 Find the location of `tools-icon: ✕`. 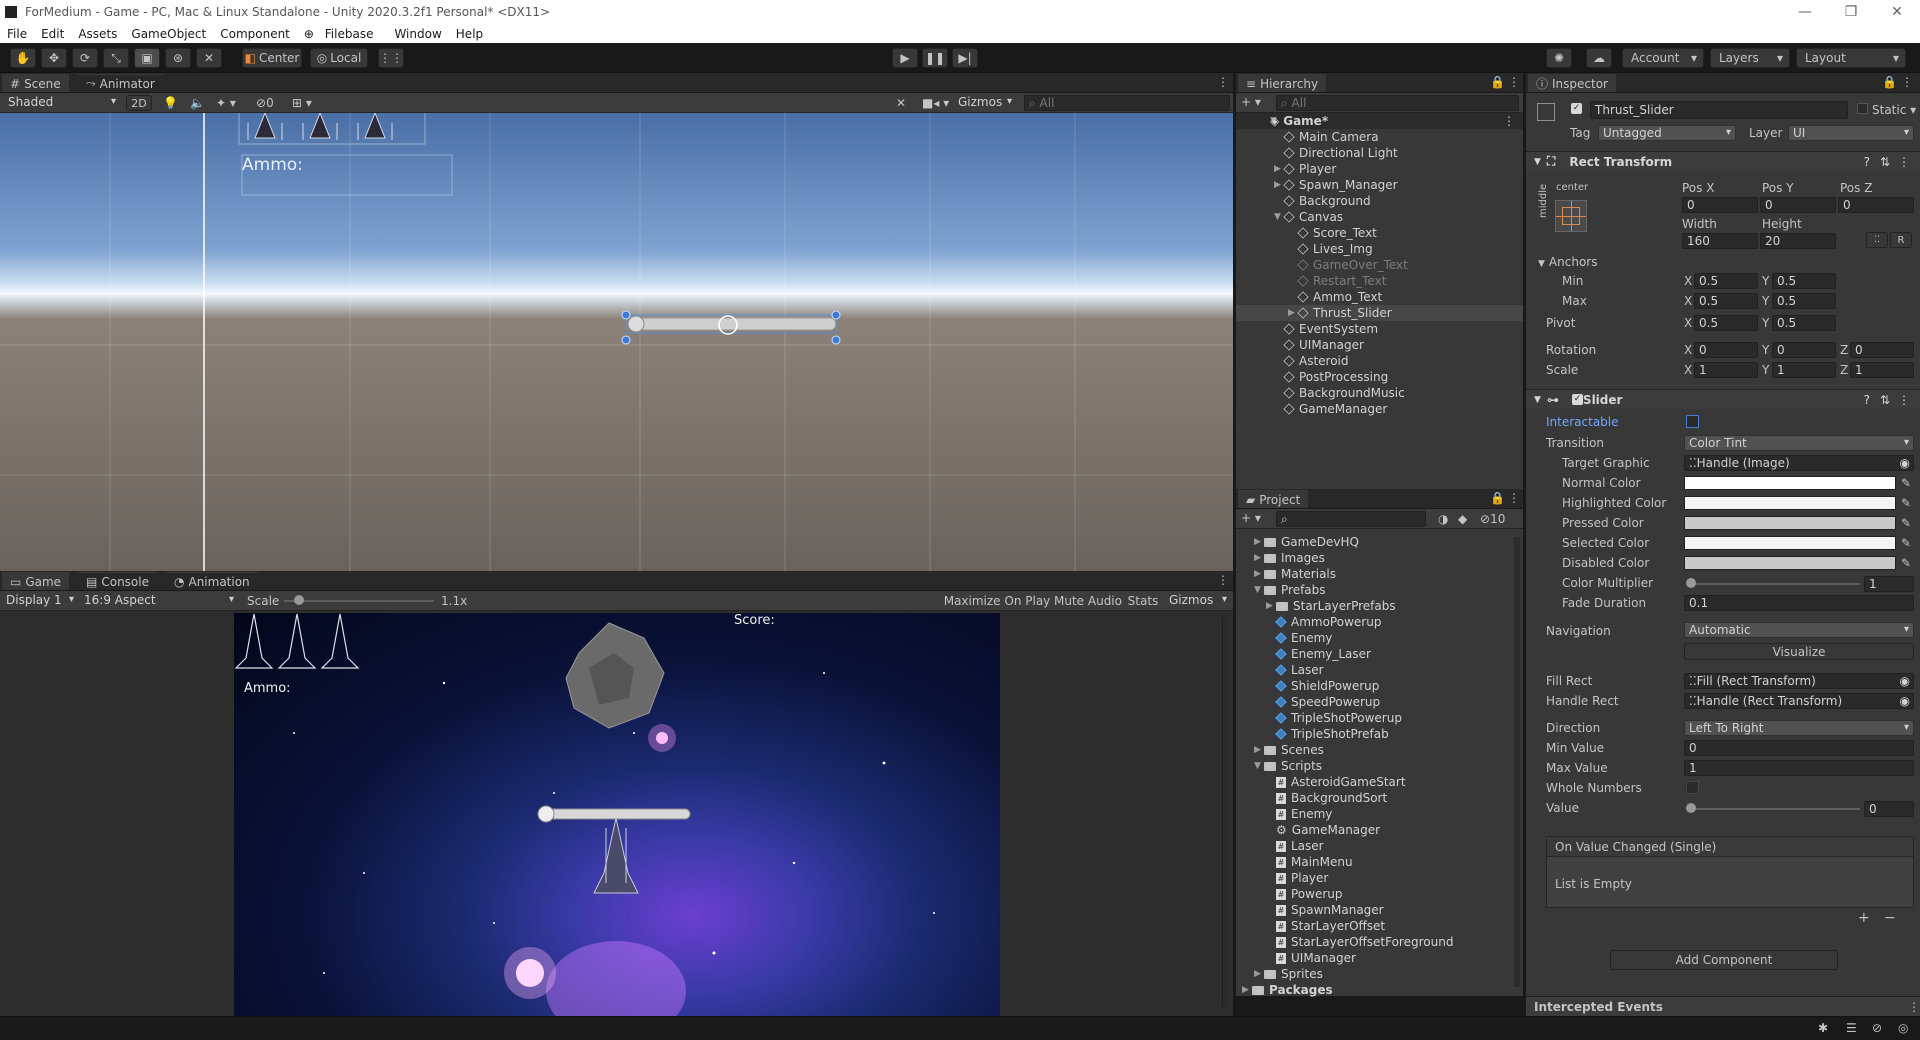

tools-icon: ✕ is located at coordinates (901, 103).